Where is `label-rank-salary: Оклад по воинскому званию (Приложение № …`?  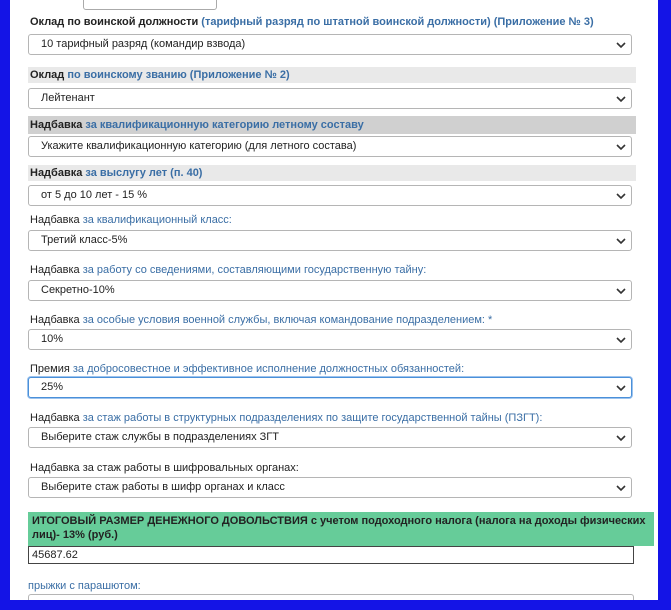
label-rank-salary: Оклад по воинскому званию (Приложение № … is located at coordinates (332, 75).